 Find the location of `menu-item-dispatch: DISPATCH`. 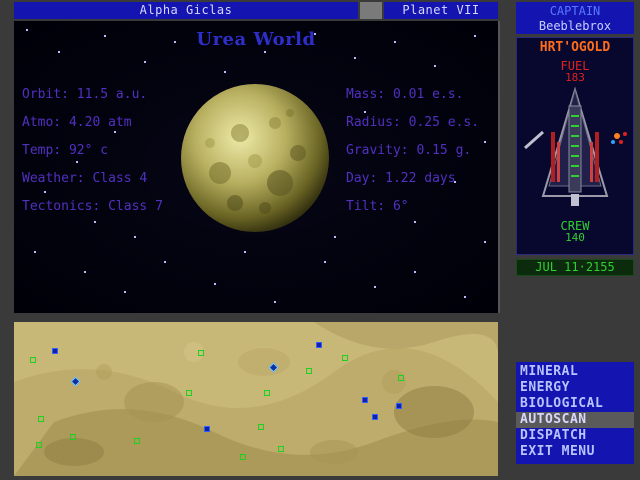

menu-item-dispatch: DISPATCH is located at coordinates (575, 436).